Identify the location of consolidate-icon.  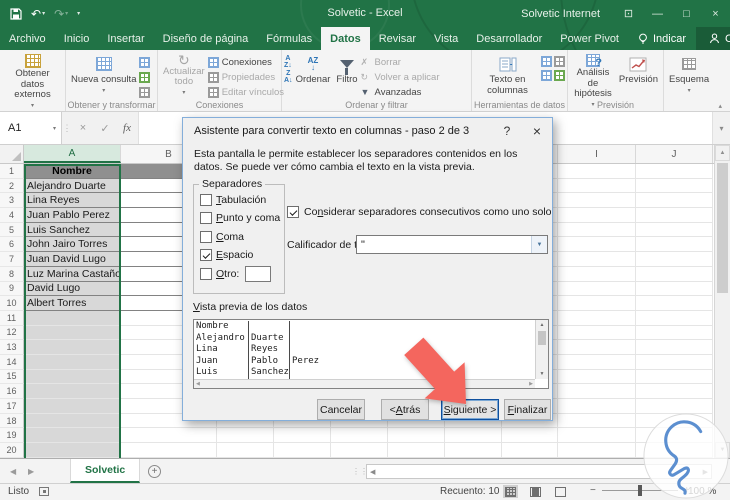
(559, 75).